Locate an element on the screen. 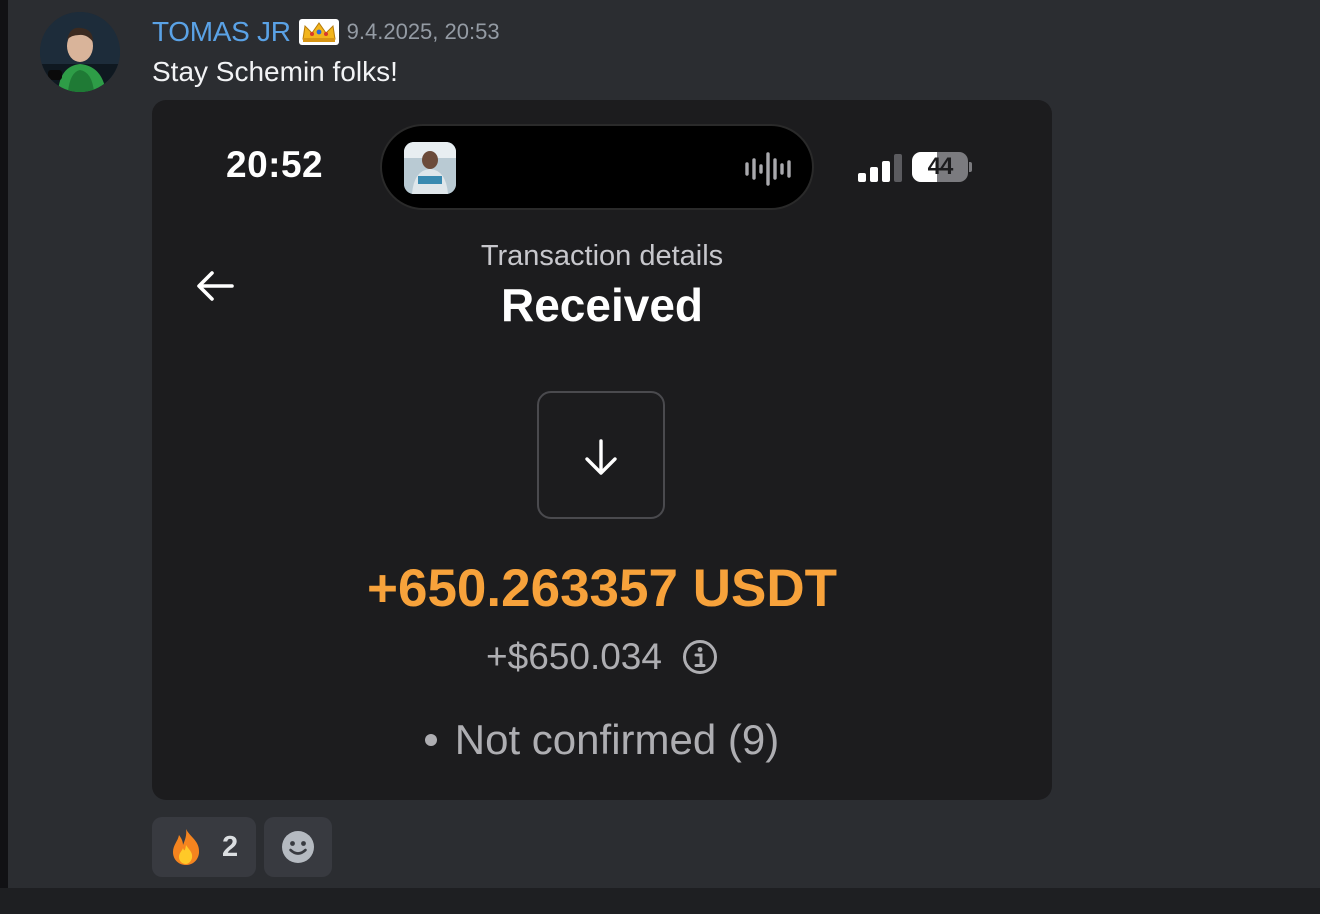 Image resolution: width=1320 pixels, height=914 pixels. bottom-edge is located at coordinates (660, 901).